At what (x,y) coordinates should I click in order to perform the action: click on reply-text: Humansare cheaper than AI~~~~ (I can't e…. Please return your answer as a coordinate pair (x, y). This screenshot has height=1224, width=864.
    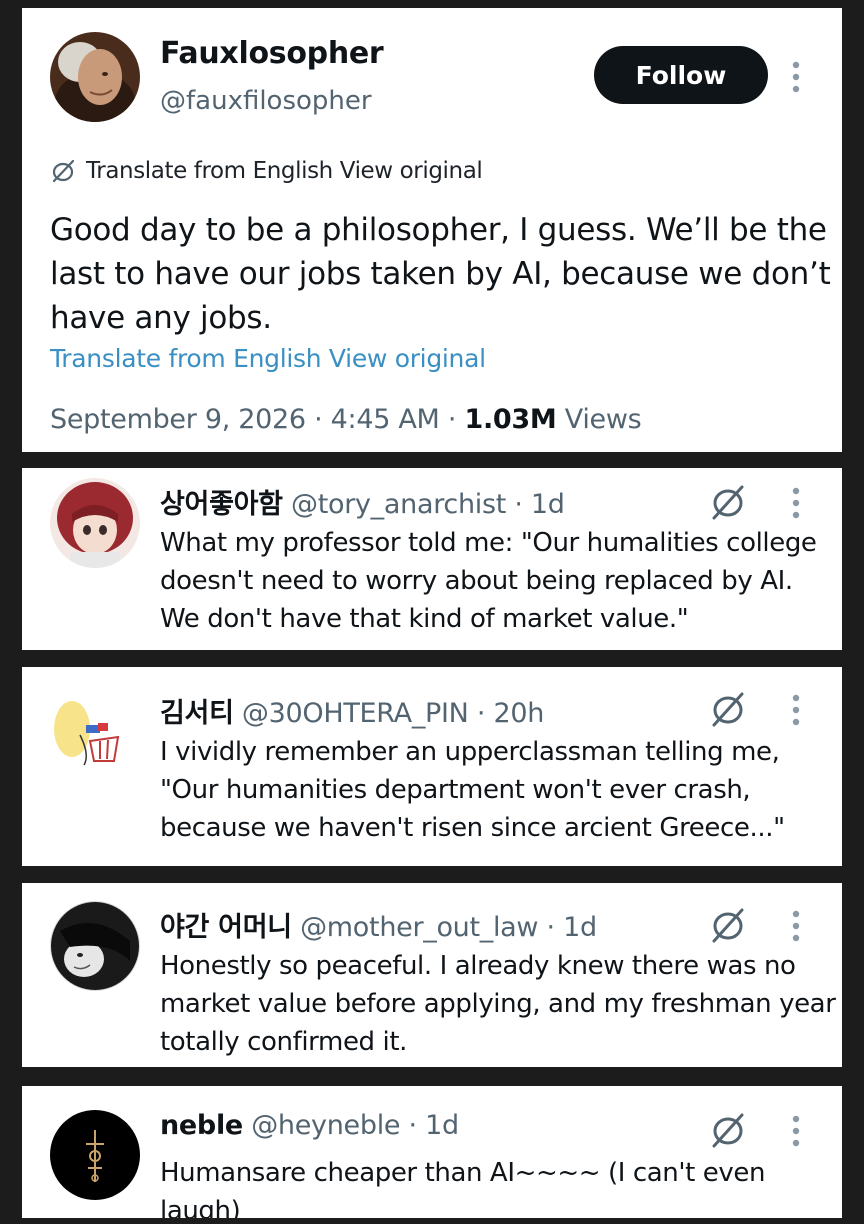
    Looking at the image, I should click on (463, 1188).